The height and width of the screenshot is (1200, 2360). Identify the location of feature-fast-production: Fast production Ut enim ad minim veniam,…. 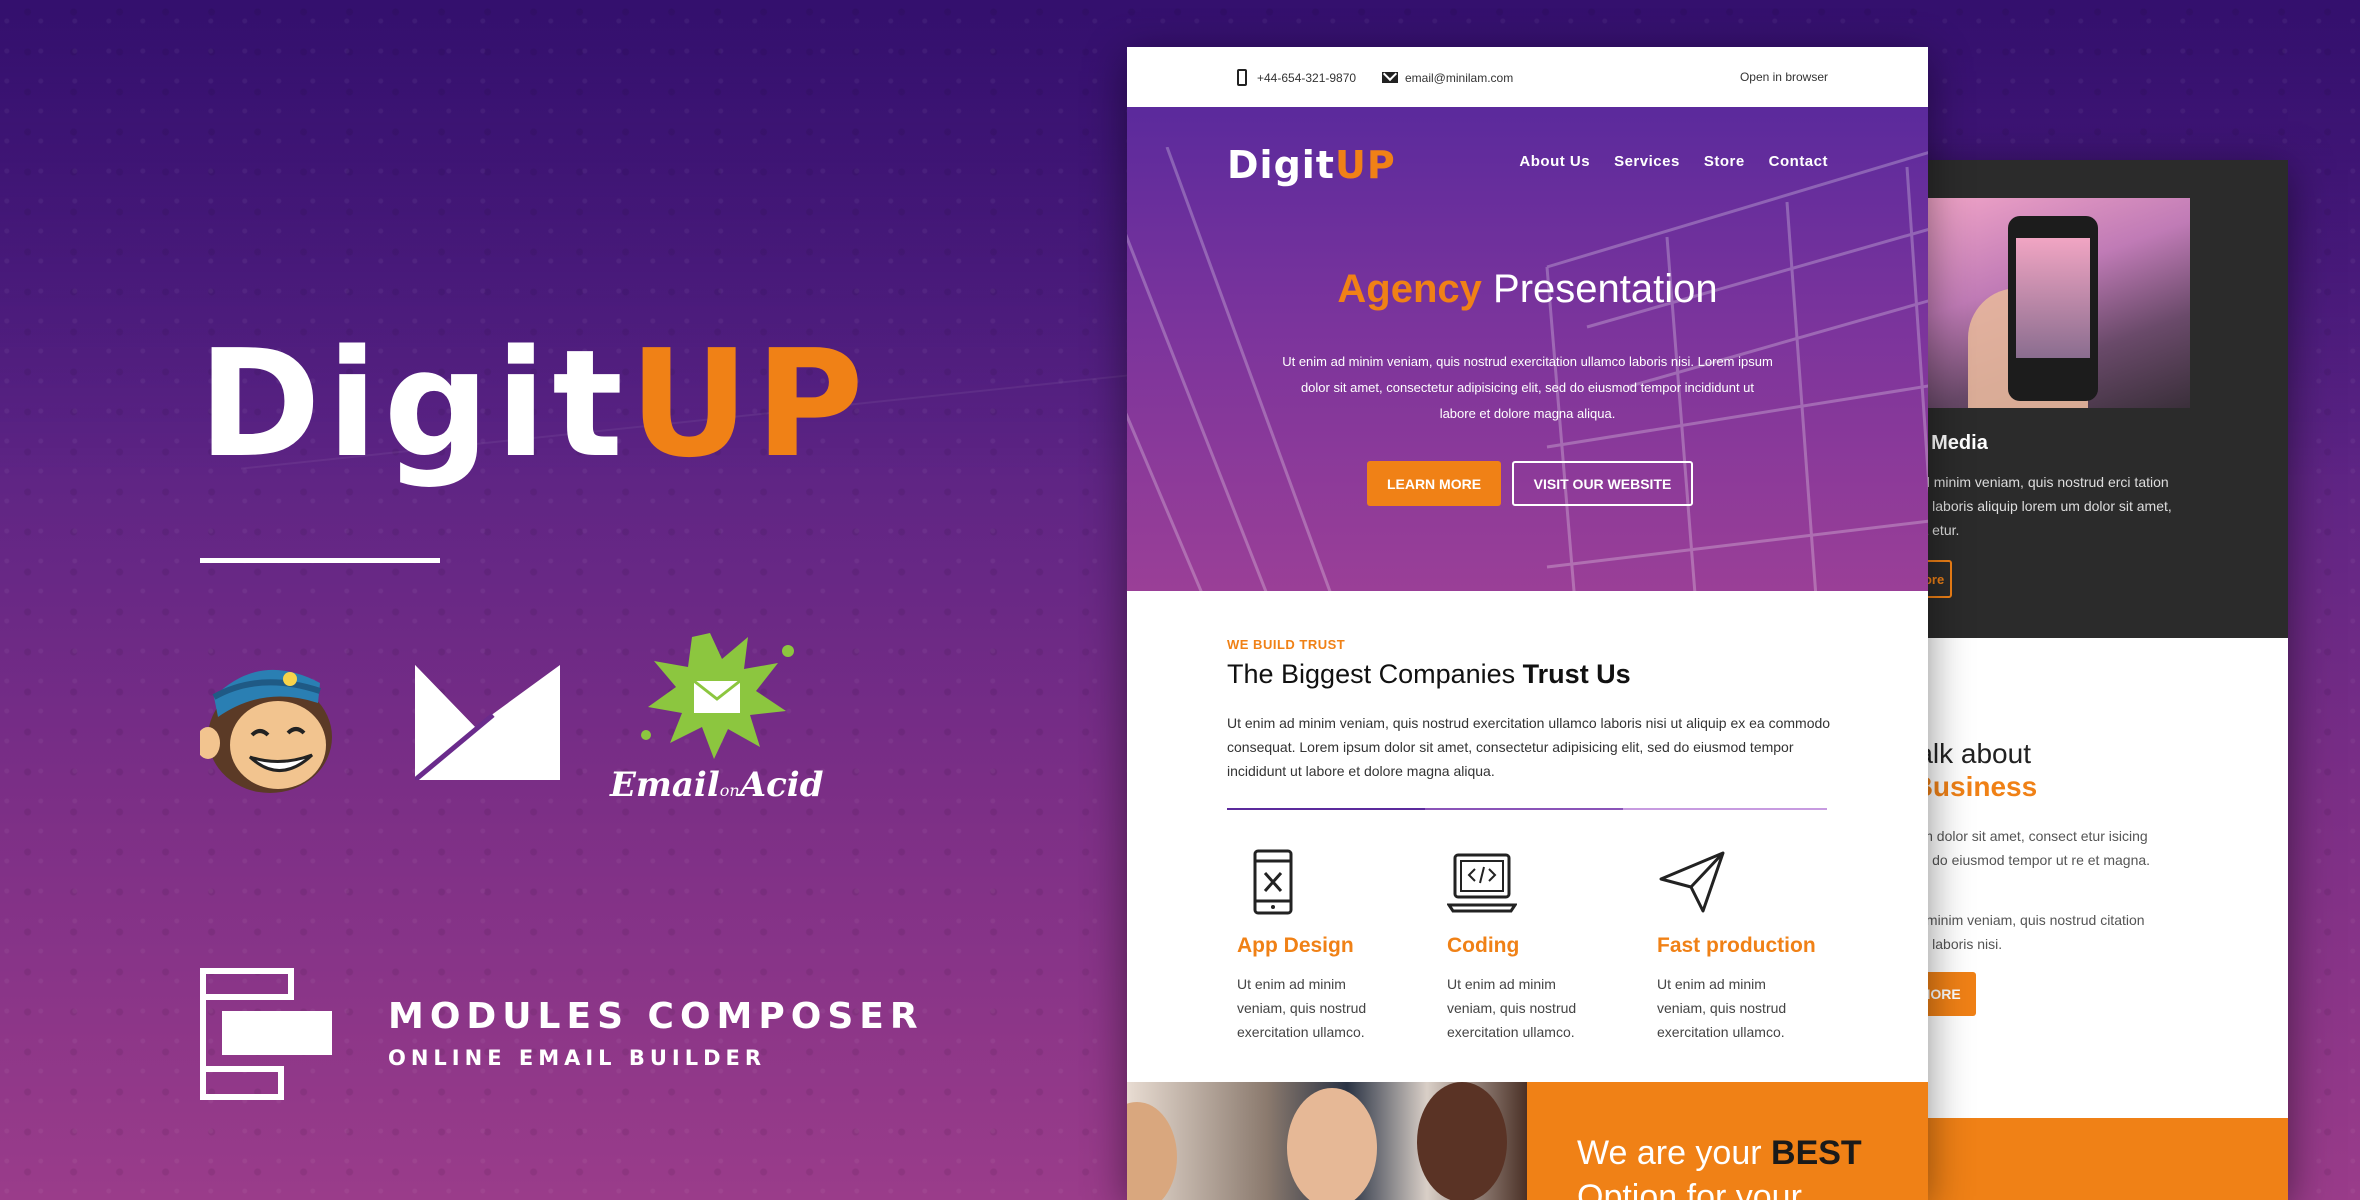
(1742, 945).